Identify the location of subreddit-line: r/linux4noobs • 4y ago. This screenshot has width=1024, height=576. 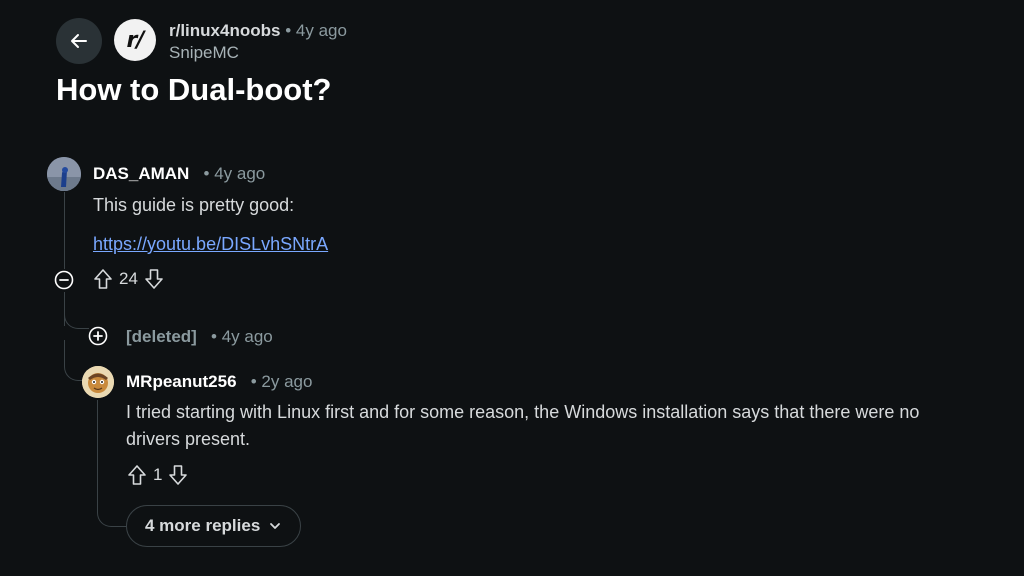
(258, 31).